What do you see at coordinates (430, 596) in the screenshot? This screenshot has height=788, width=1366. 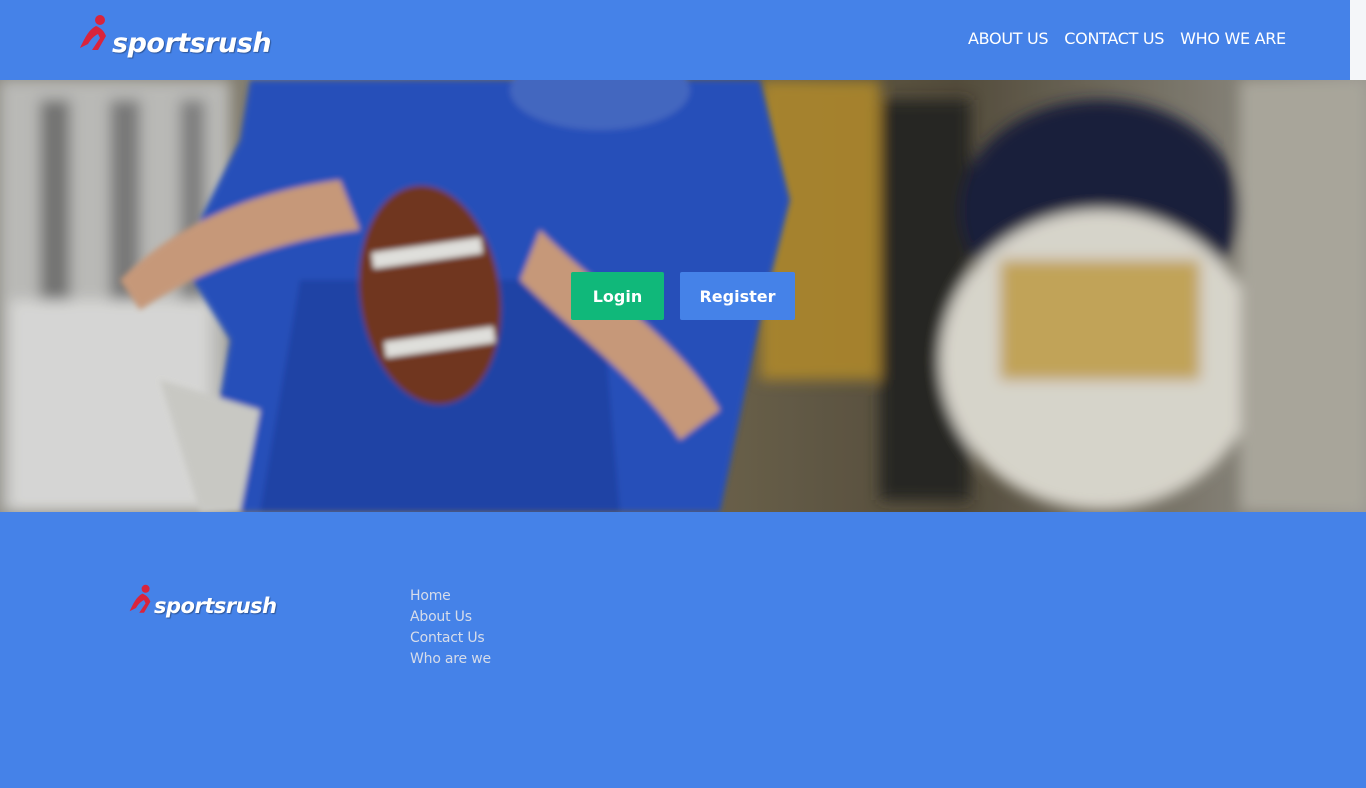 I see `footer-link-home: Home` at bounding box center [430, 596].